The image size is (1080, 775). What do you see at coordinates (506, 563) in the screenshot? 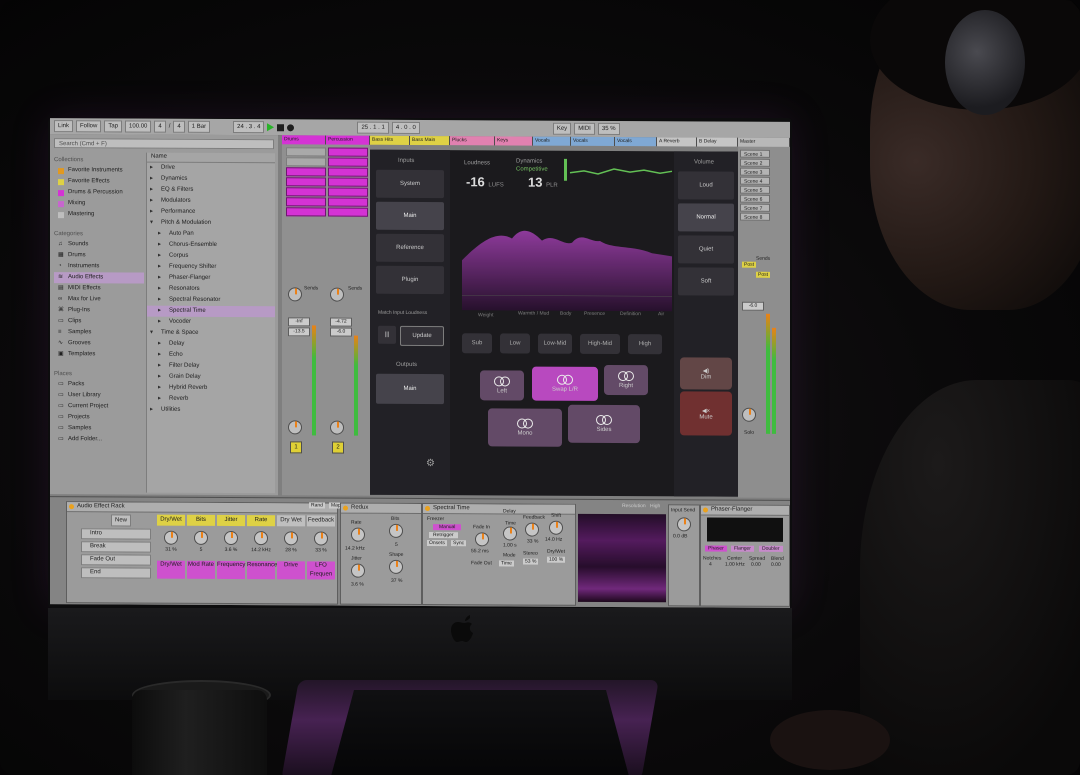
I see `mode-select: Time` at bounding box center [506, 563].